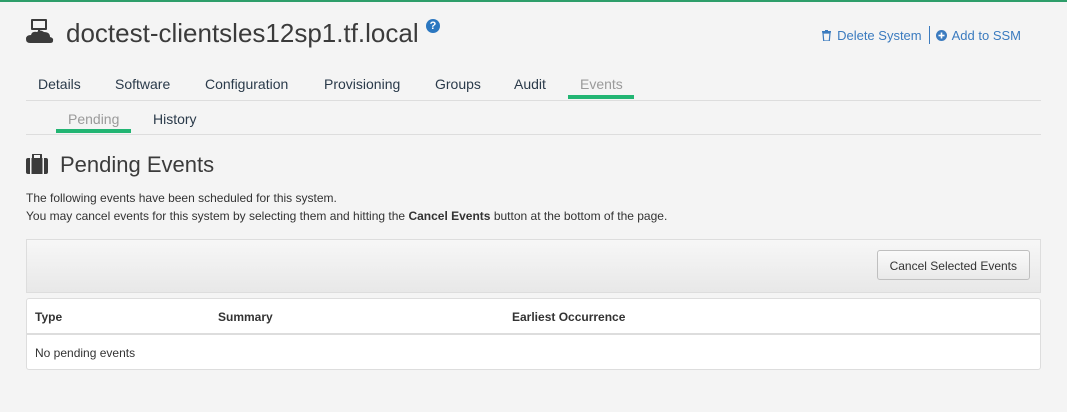 Image resolution: width=1067 pixels, height=412 pixels. Describe the element at coordinates (59, 84) in the screenshot. I see `tab-details: Details` at that location.